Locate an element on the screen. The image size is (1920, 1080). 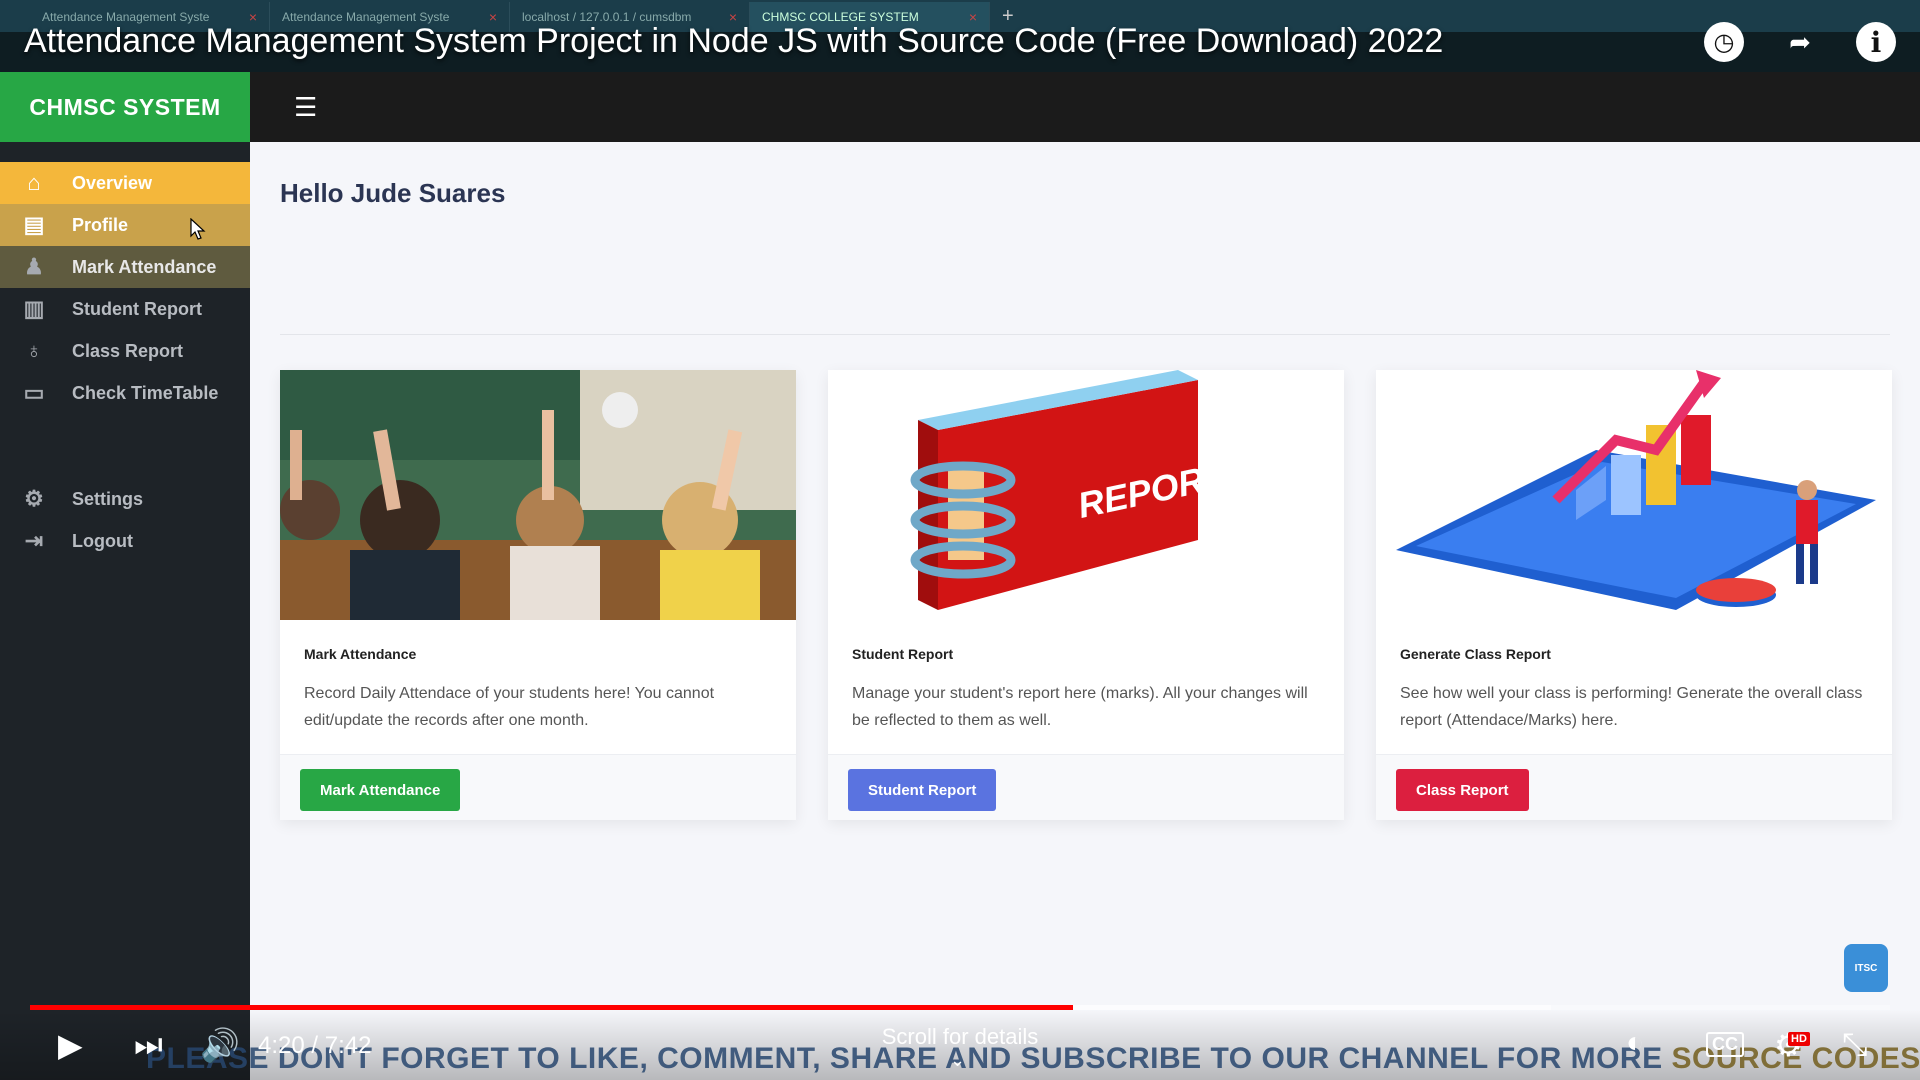
sidebar-item-logout: ⇥ Logout is located at coordinates (125, 541).